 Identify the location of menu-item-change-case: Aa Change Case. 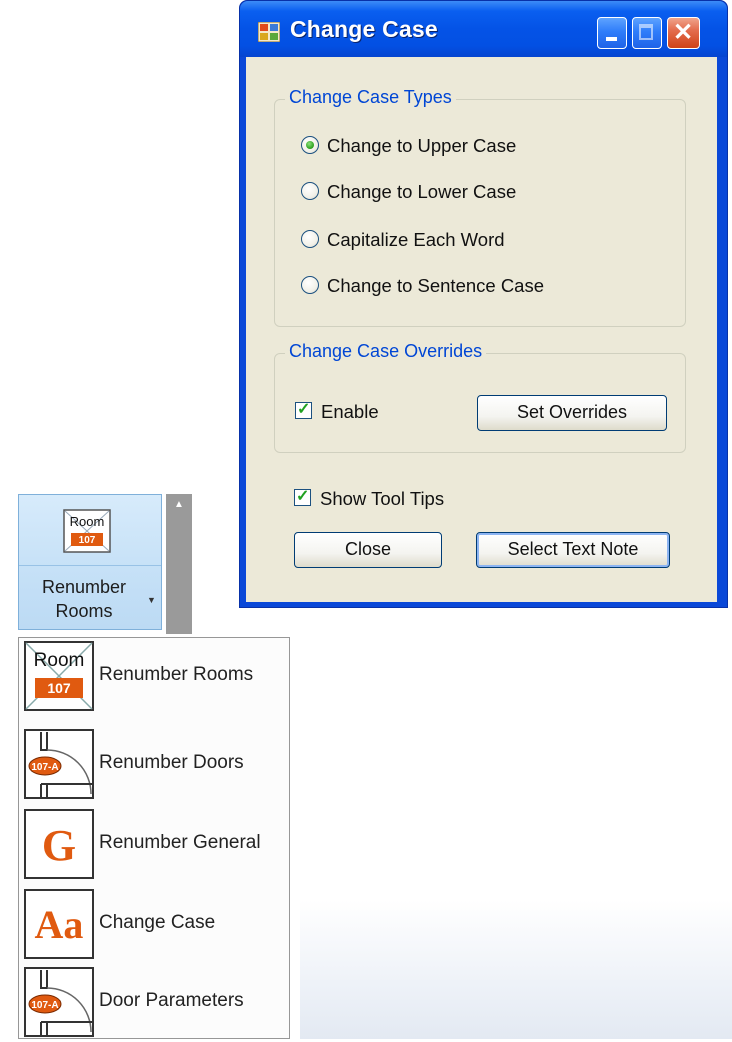
(154, 925).